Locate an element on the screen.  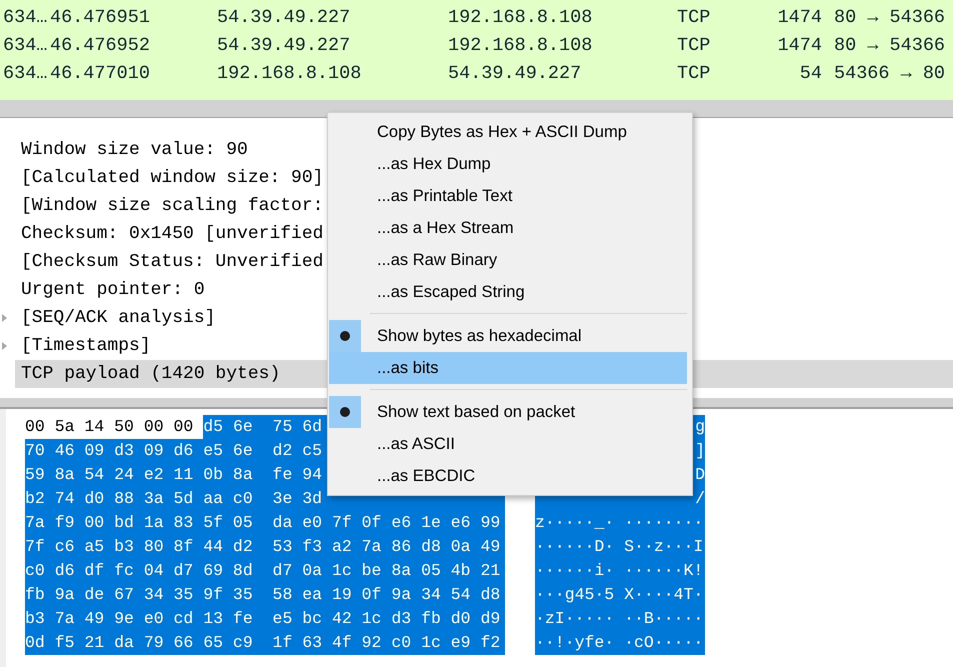
table-cell: 46.476952 is located at coordinates (100, 45).